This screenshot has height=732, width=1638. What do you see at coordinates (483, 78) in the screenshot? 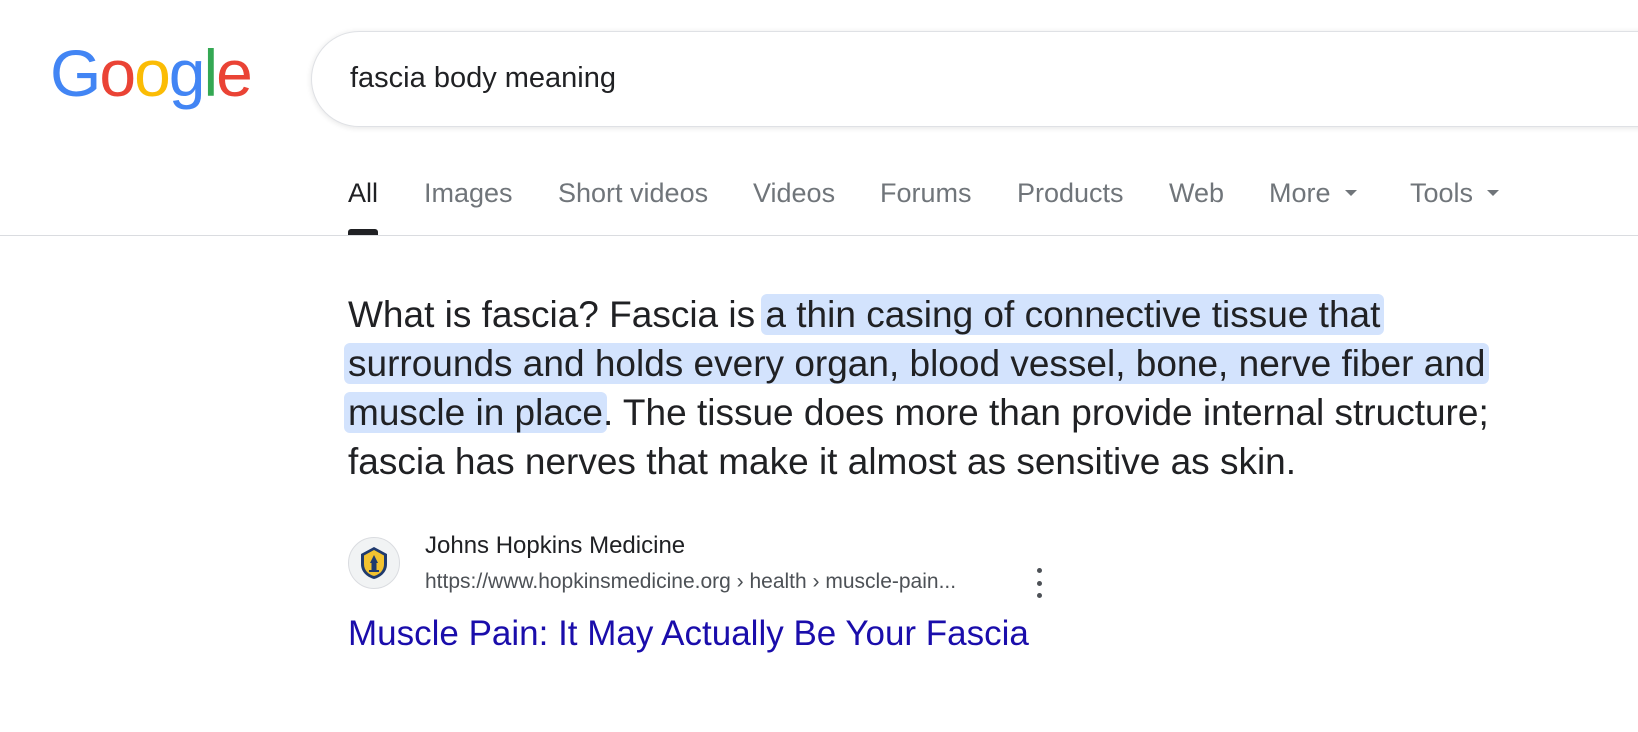
I see `search-input: fascia body meaning` at bounding box center [483, 78].